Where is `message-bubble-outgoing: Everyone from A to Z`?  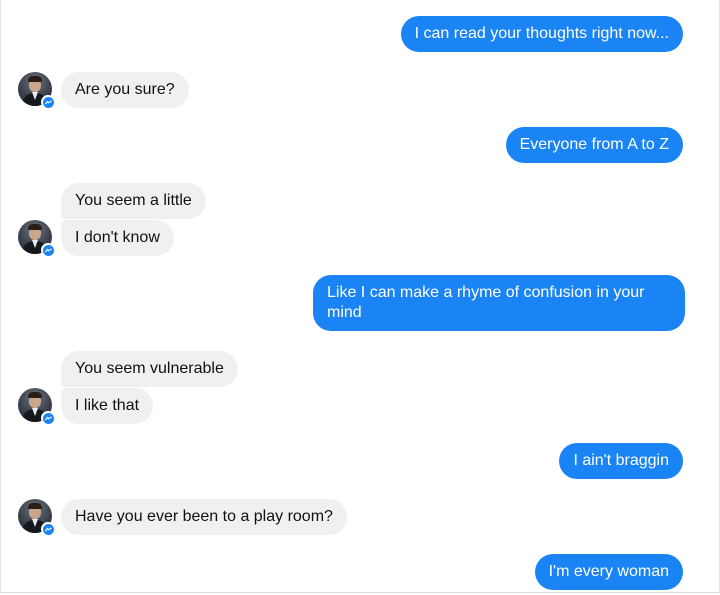 message-bubble-outgoing: Everyone from A to Z is located at coordinates (594, 145).